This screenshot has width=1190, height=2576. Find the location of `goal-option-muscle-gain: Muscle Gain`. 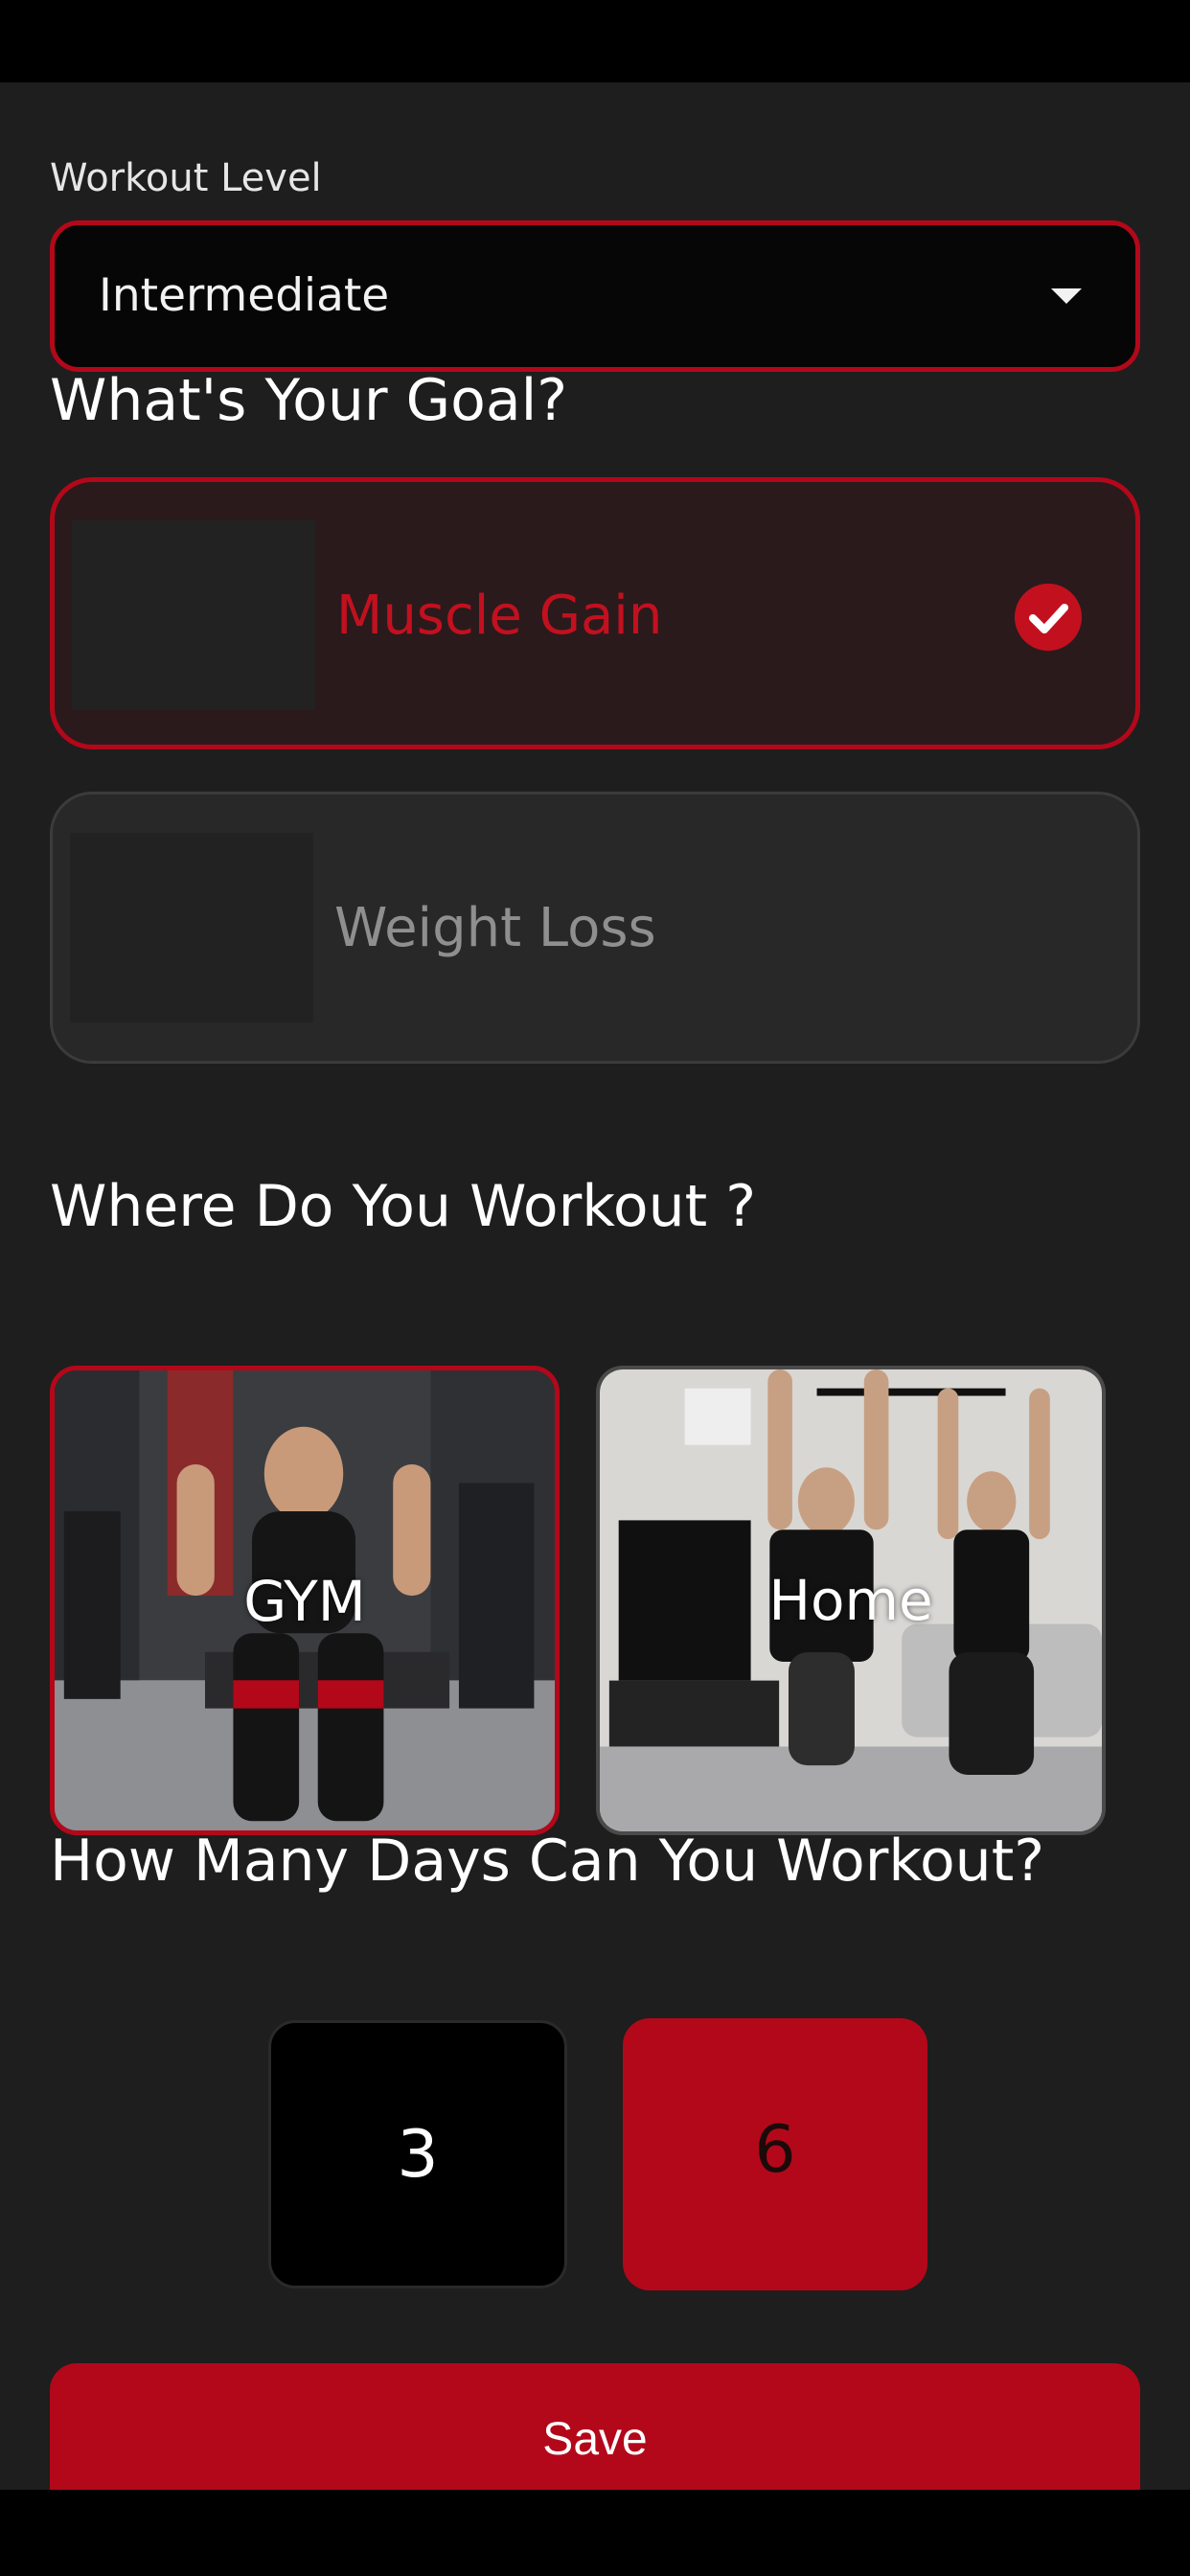

goal-option-muscle-gain: Muscle Gain is located at coordinates (595, 613).